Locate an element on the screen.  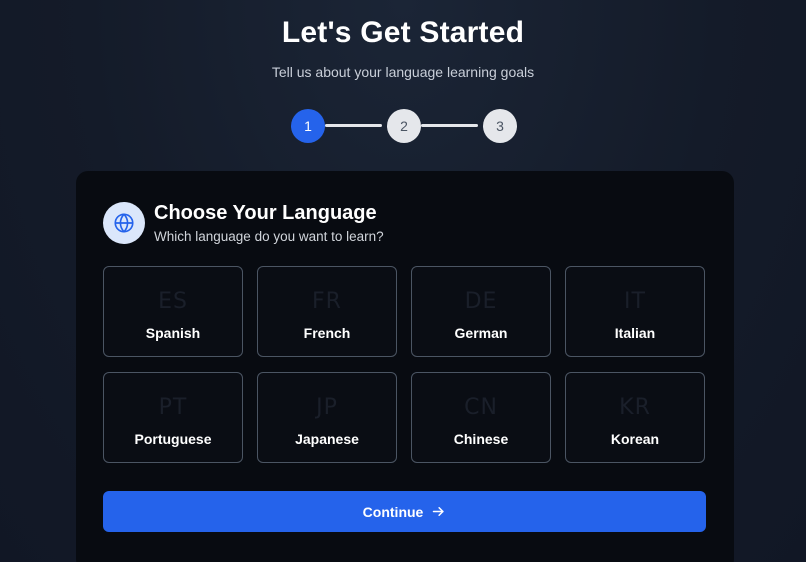
language-code: ES is located at coordinates (173, 301).